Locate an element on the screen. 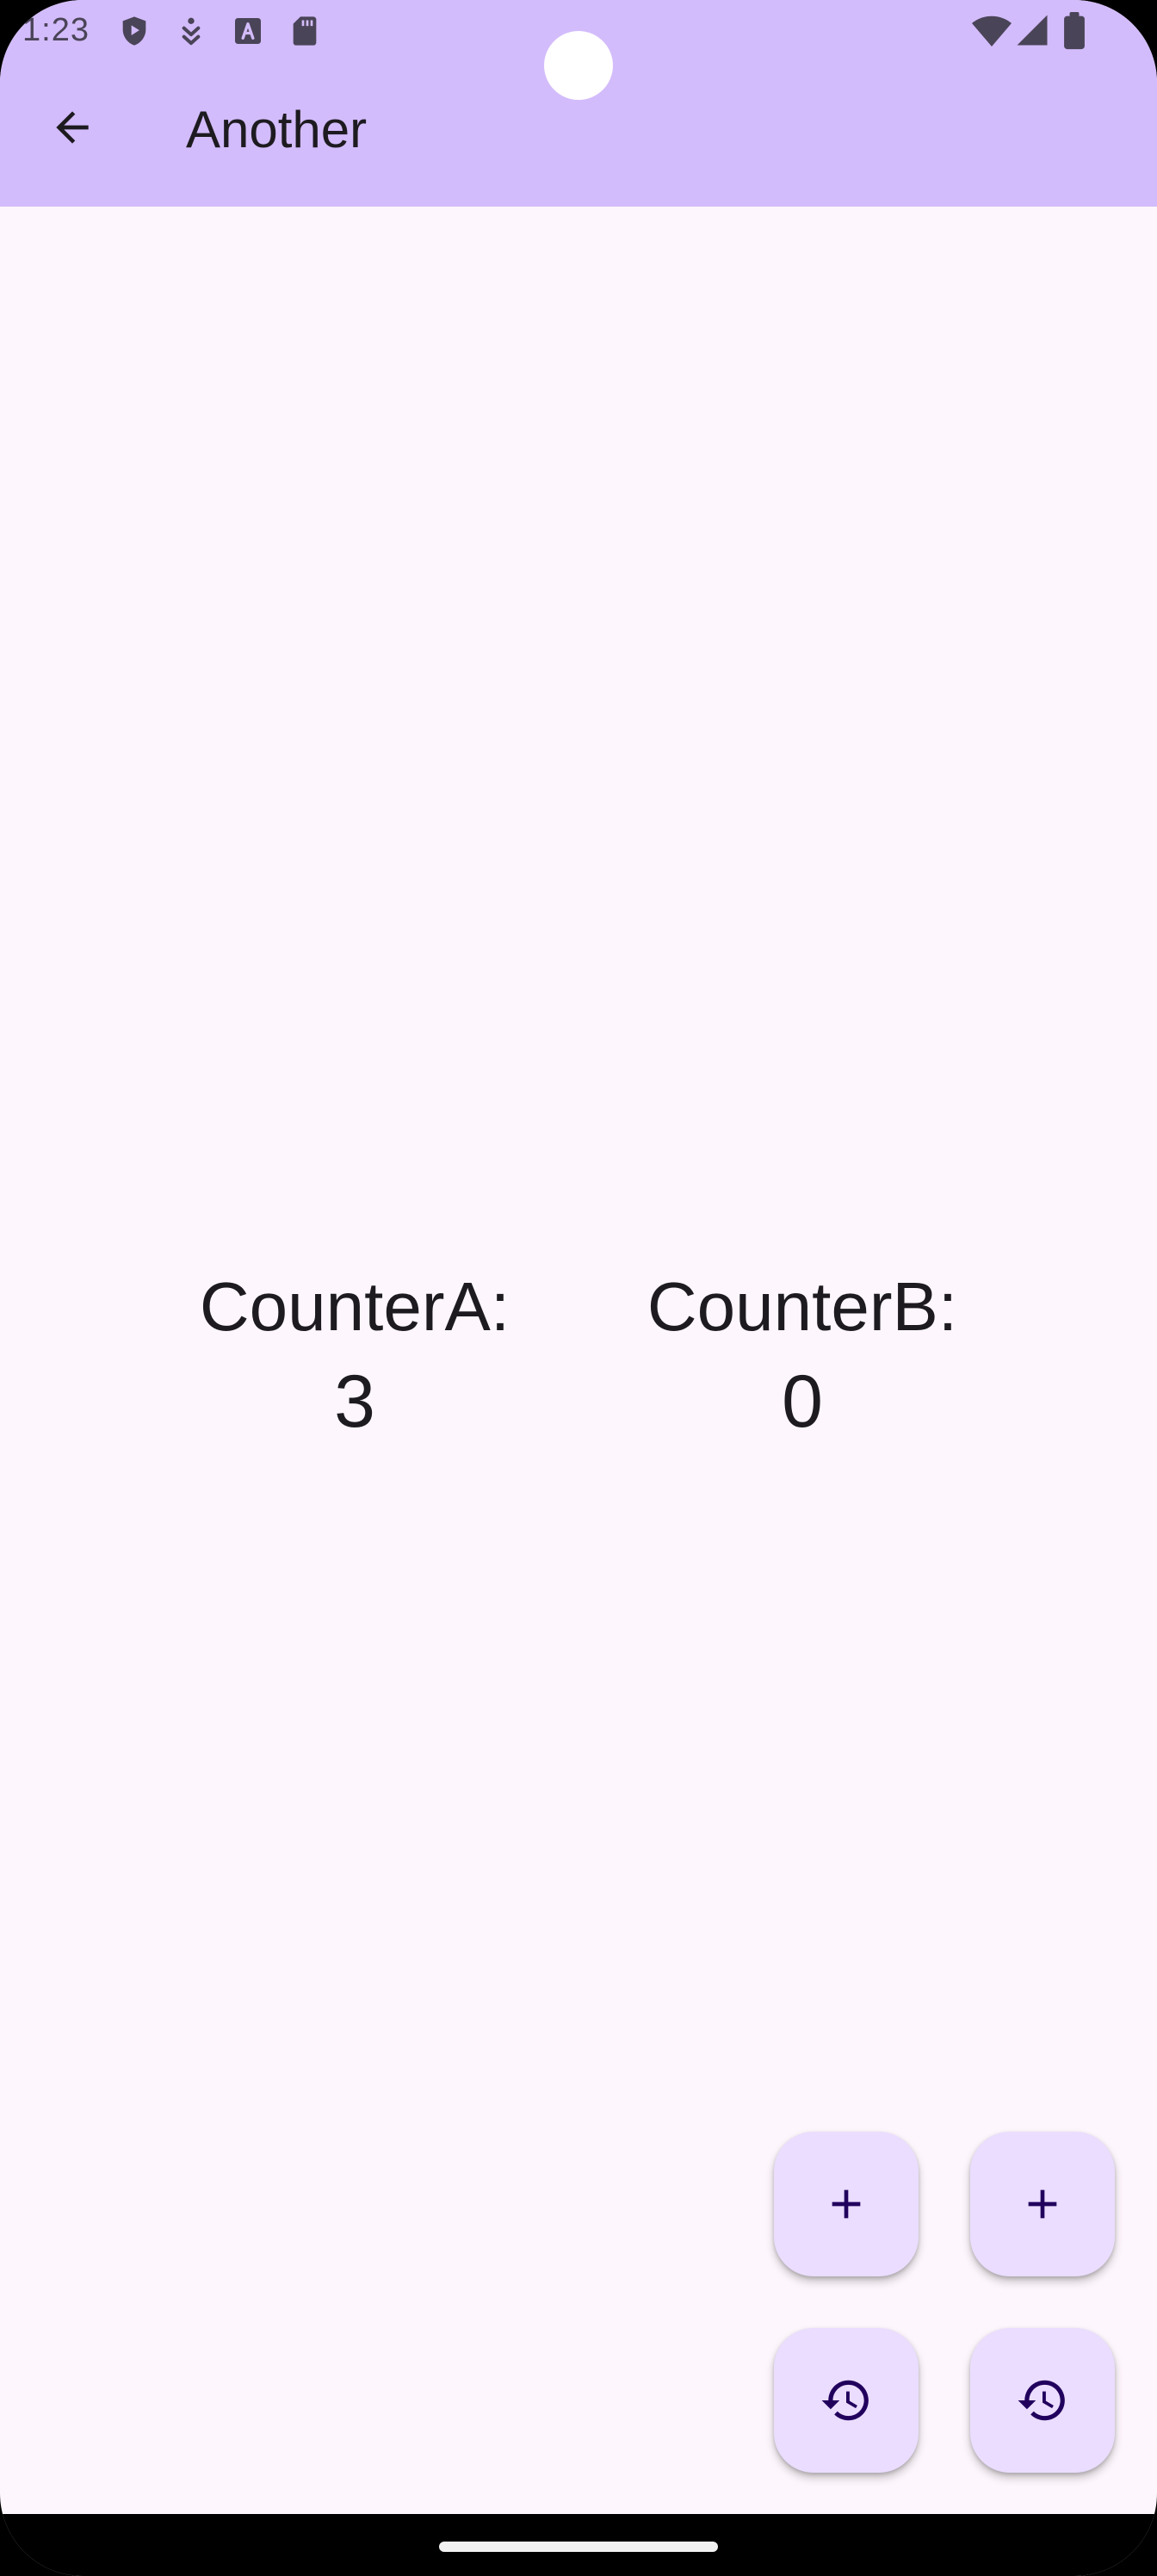  counter-a-value: 3 is located at coordinates (354, 1401).